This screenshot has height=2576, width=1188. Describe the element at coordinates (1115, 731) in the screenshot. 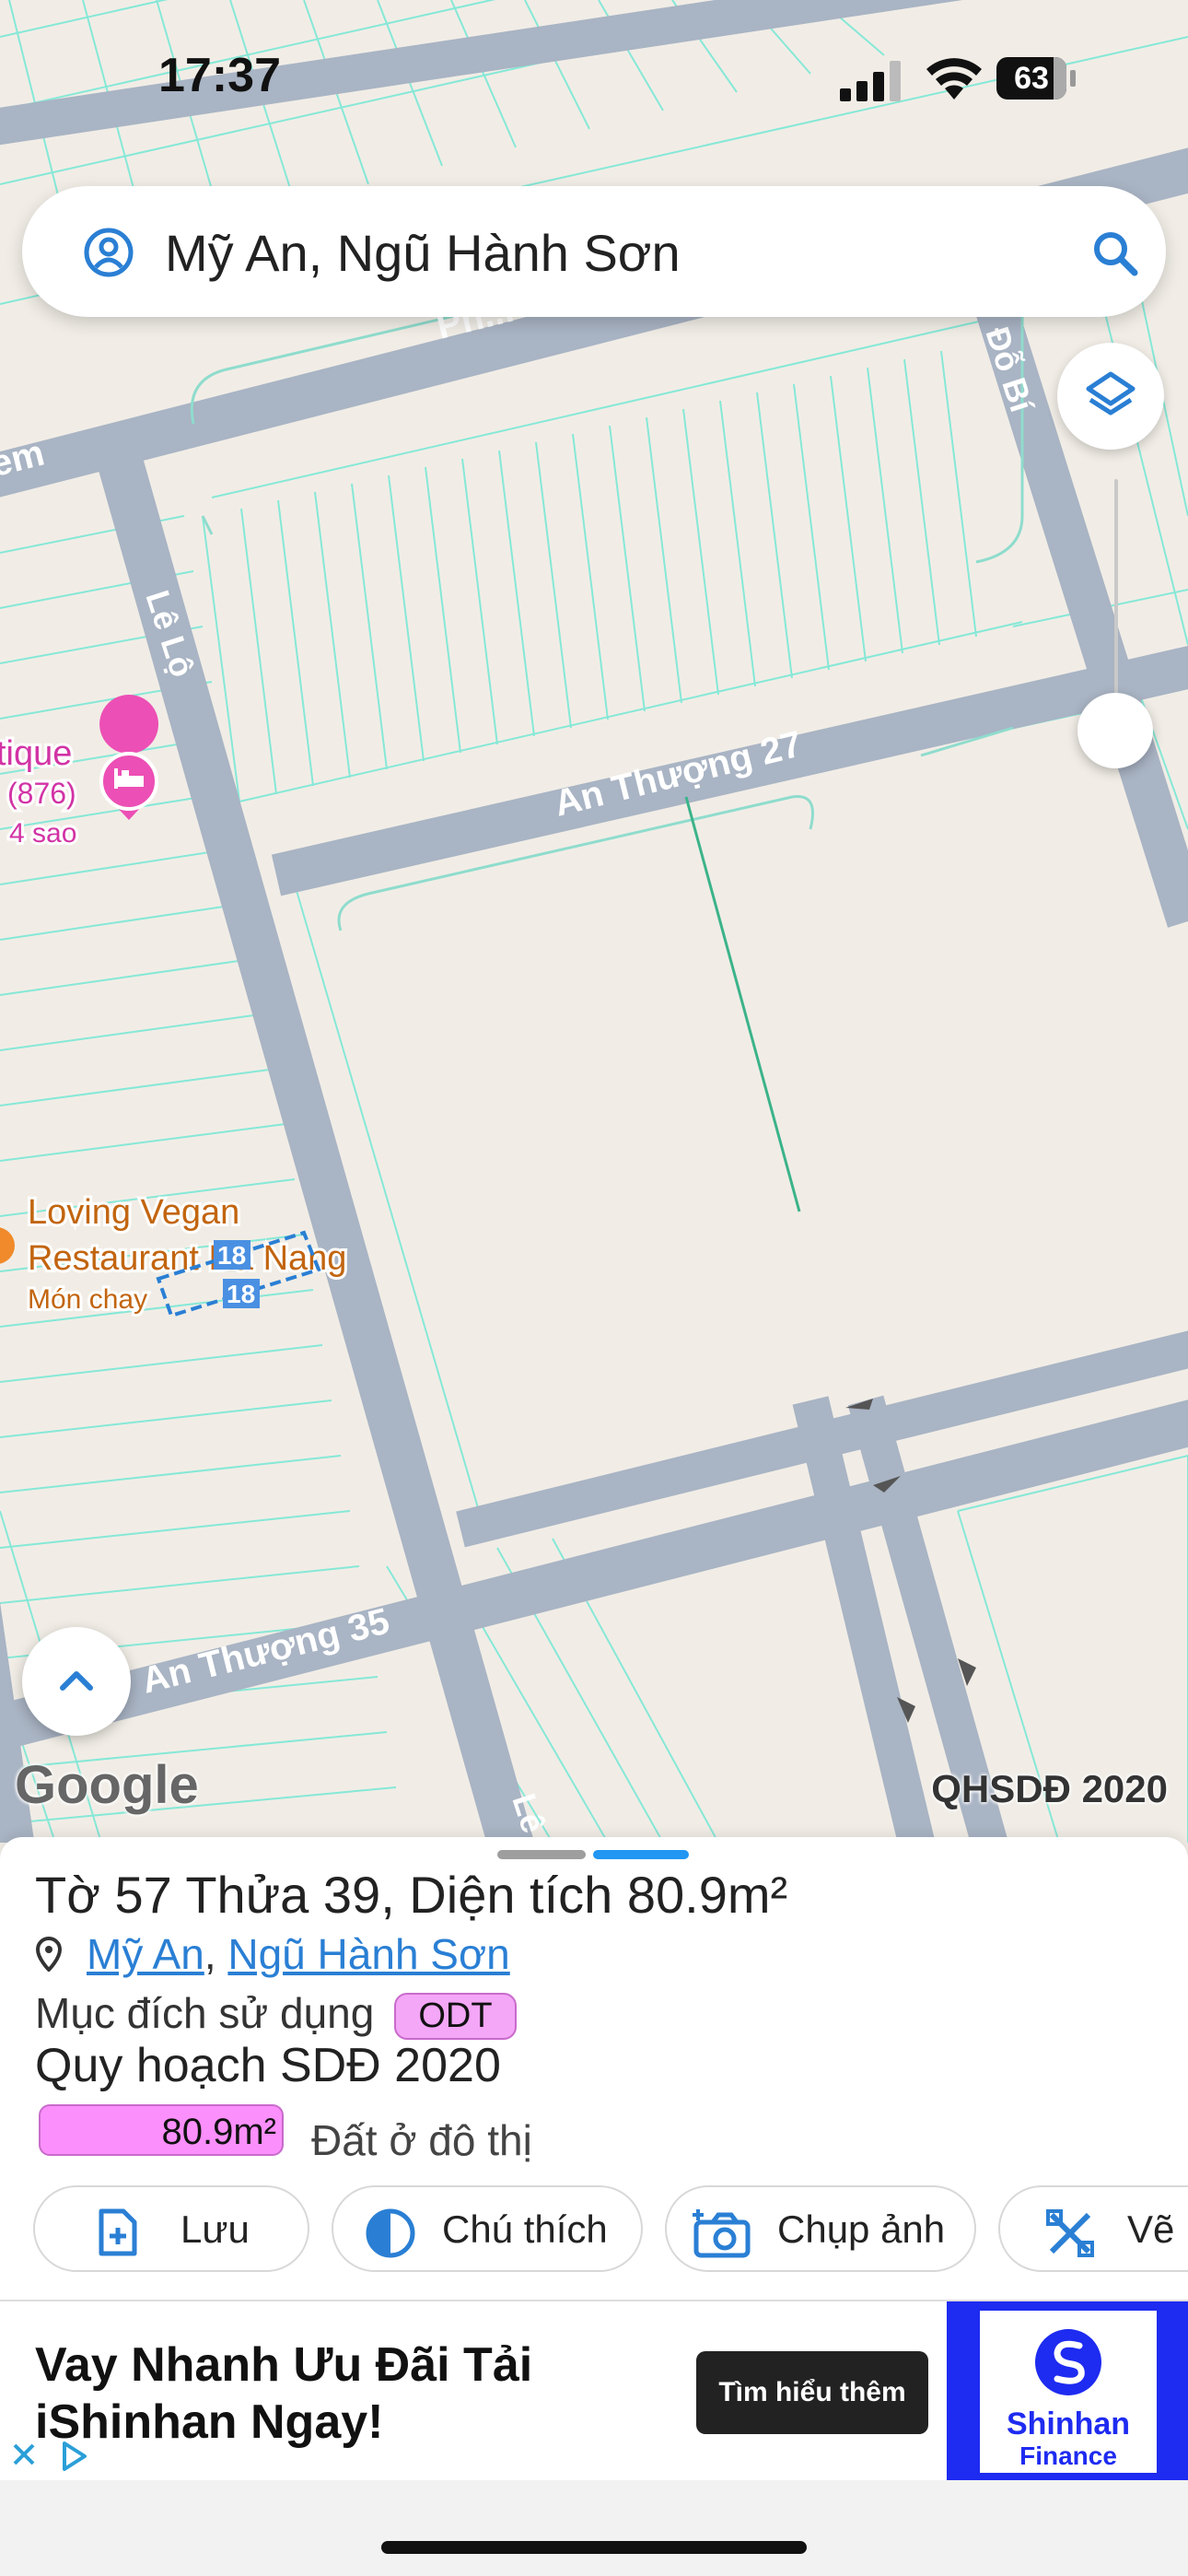

I see `opacity-slider-handle` at that location.